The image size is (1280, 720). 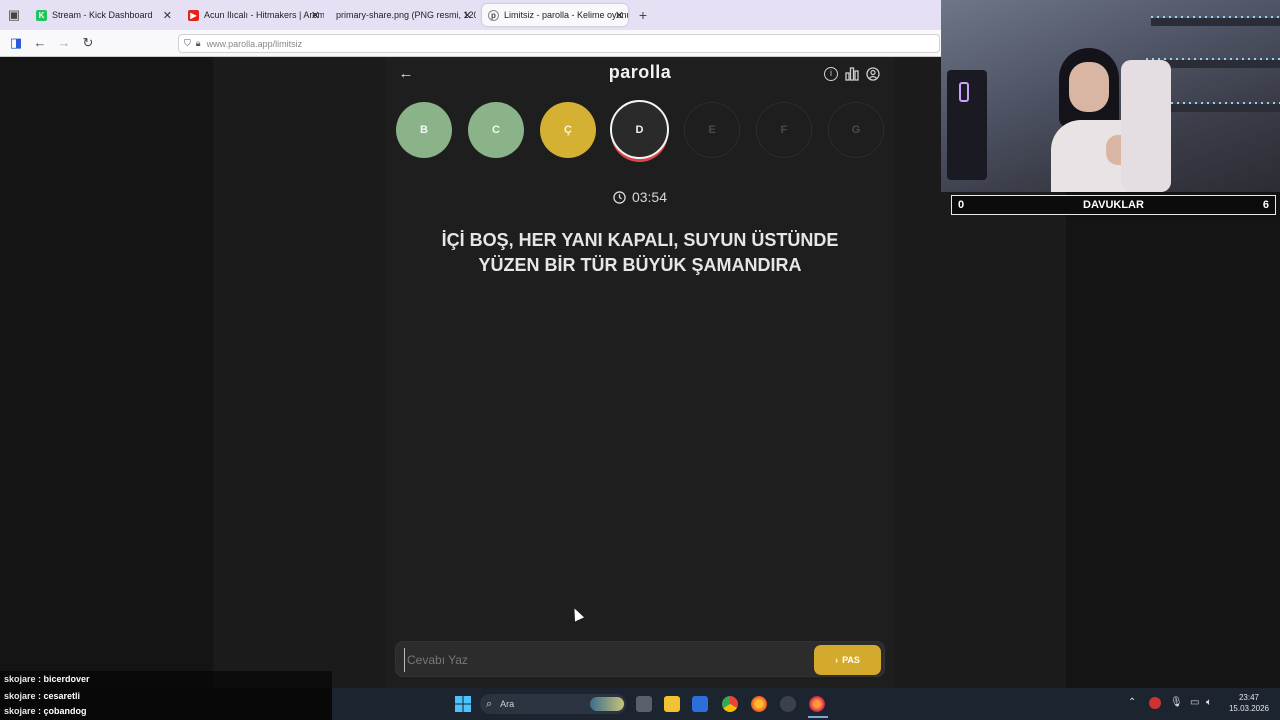 What do you see at coordinates (856, 130) in the screenshot?
I see `letter-bubble-g: G` at bounding box center [856, 130].